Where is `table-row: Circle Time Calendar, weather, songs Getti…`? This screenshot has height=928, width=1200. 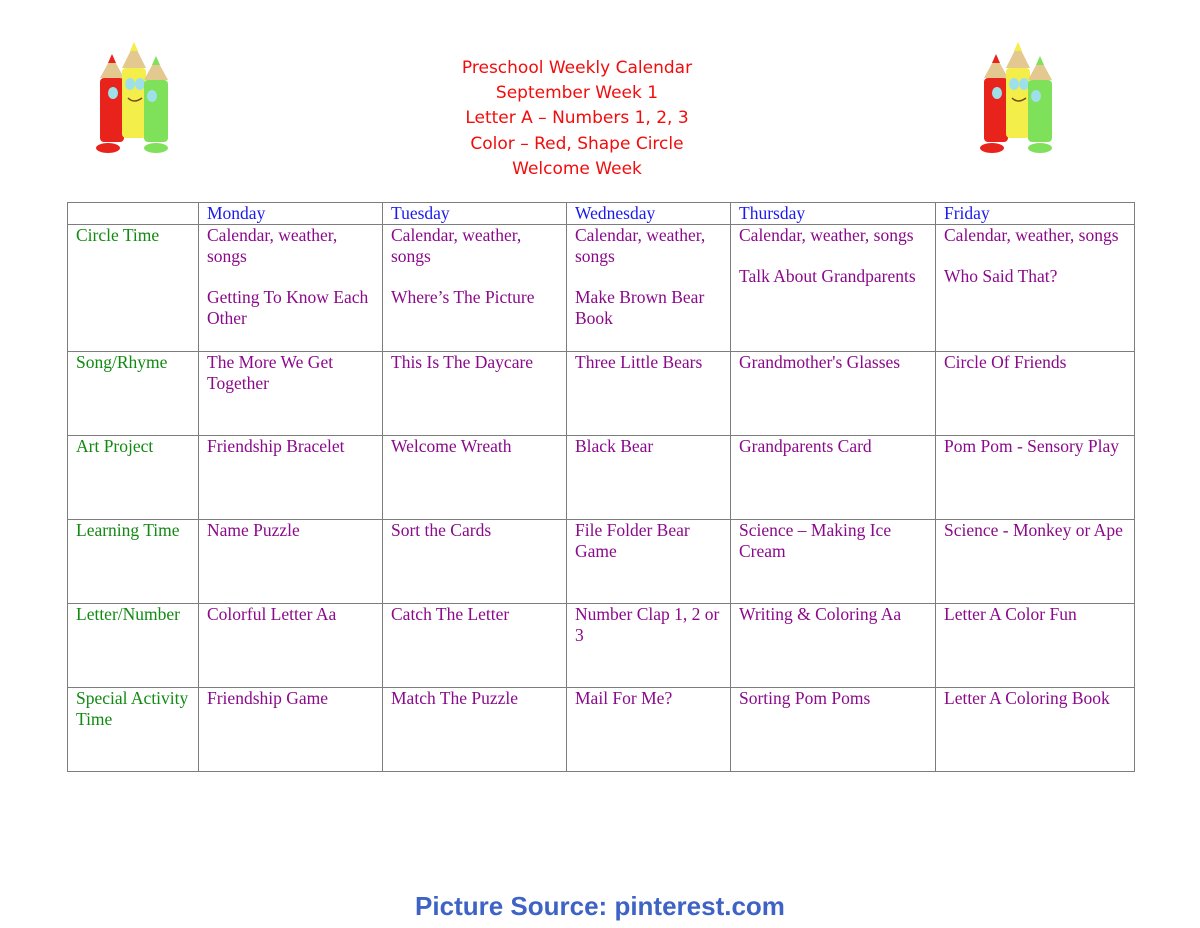 table-row: Circle Time Calendar, weather, songs Getti… is located at coordinates (601, 288).